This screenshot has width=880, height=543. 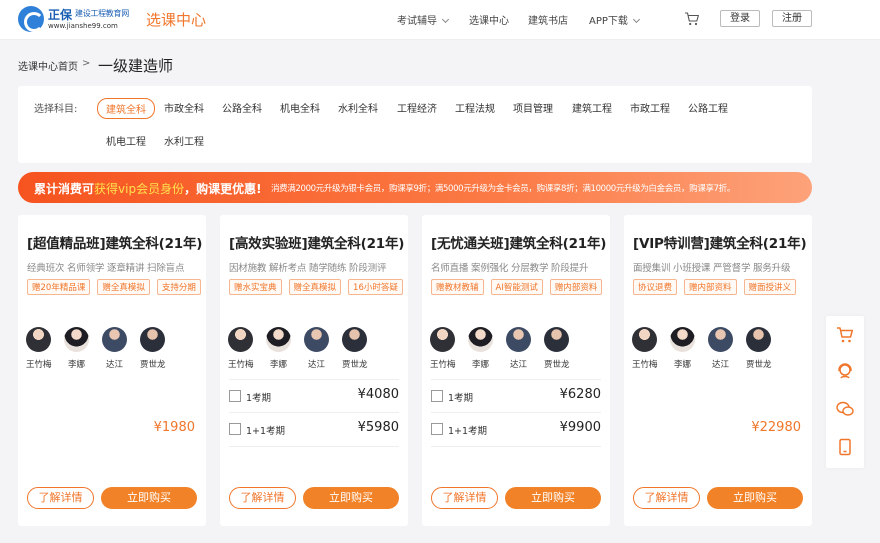 I want to click on nav-course-center: 选课中心, so click(x=489, y=19).